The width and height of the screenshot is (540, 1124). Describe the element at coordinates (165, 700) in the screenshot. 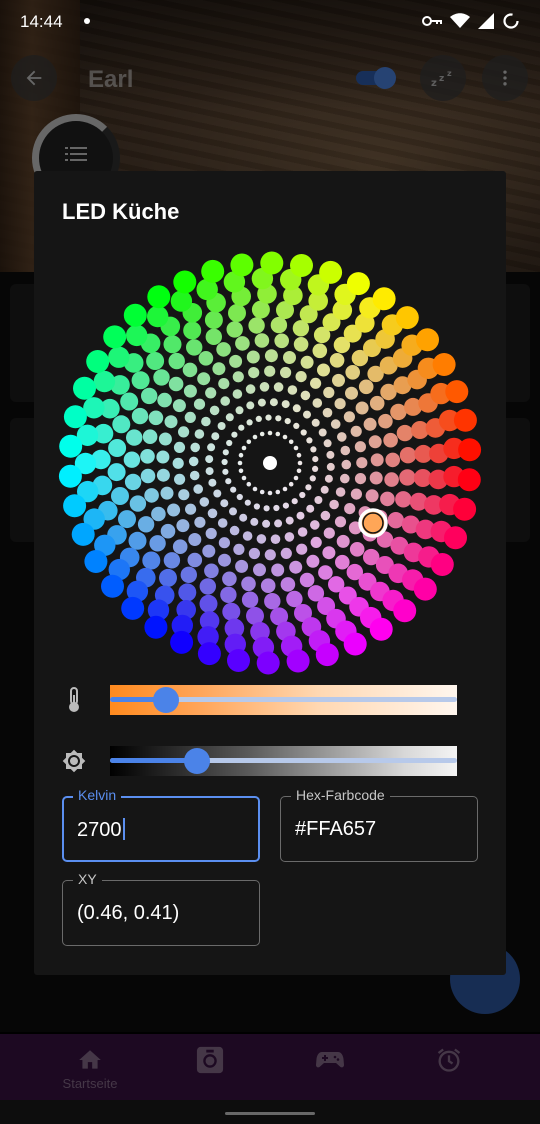

I see `temperature-thumb` at that location.